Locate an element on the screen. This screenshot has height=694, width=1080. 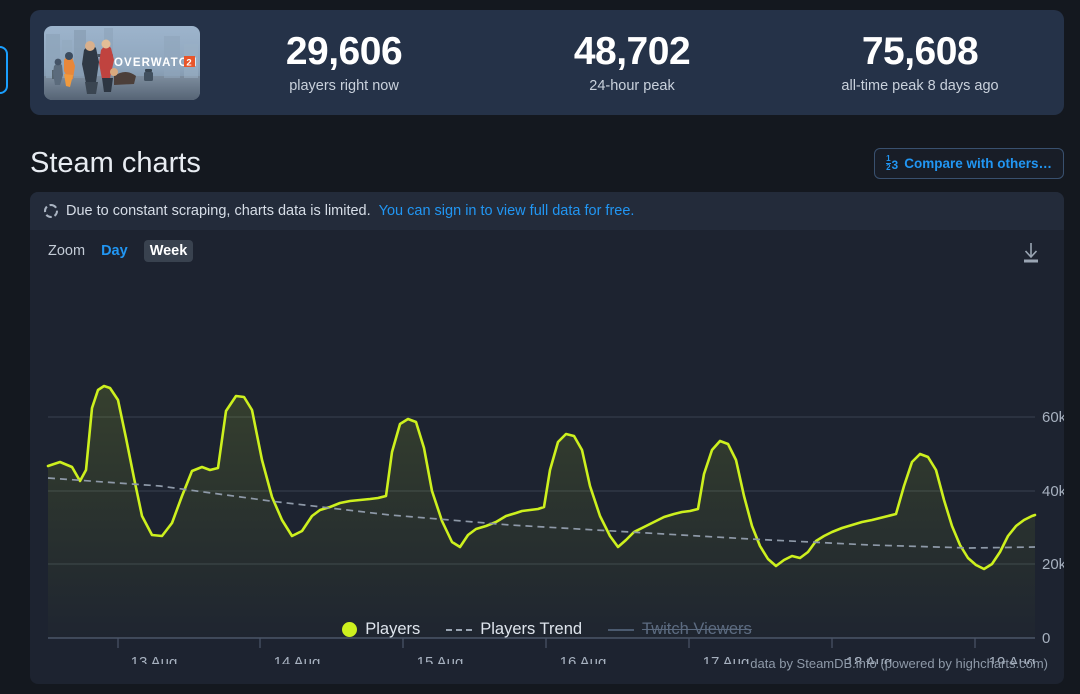
stat-label: all-time peak 8 days ago is located at coordinates (920, 85).